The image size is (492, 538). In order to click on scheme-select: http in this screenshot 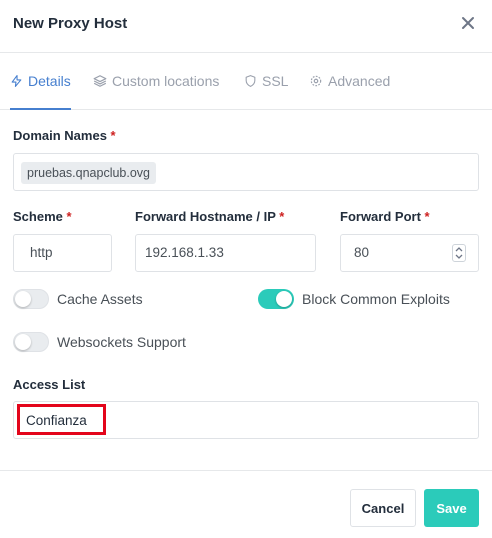, I will do `click(62, 253)`.